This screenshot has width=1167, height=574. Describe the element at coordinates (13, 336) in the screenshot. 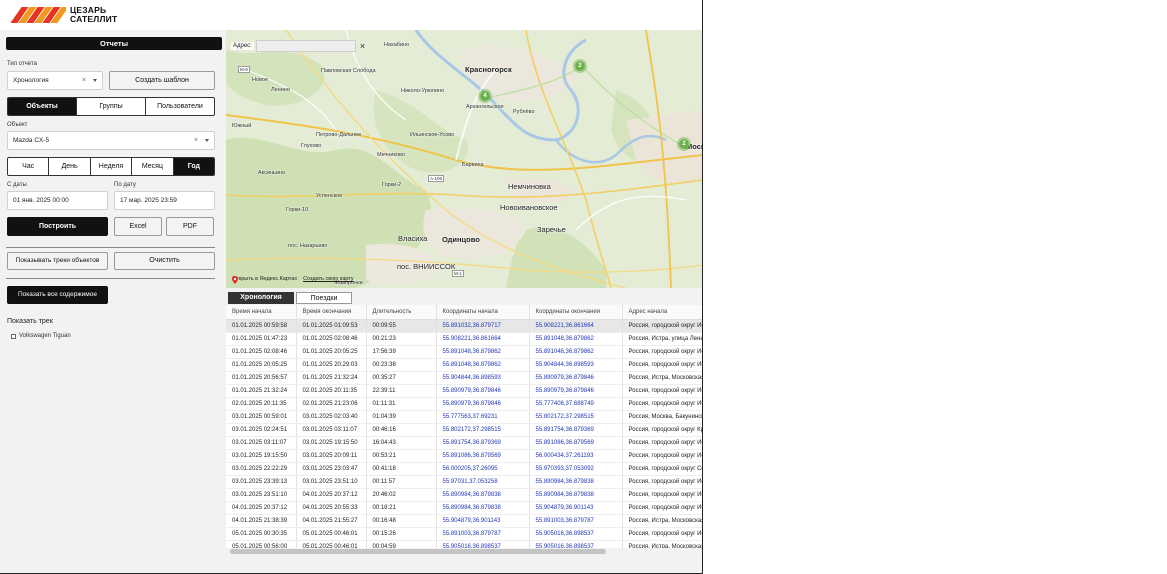

I see `checkbox` at that location.